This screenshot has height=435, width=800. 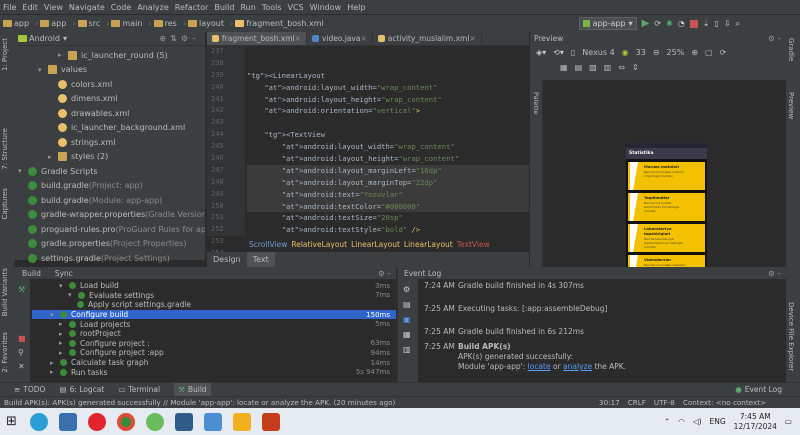 What do you see at coordinates (214, 334) in the screenshot?
I see `build-row: ▸ rootProject` at bounding box center [214, 334].